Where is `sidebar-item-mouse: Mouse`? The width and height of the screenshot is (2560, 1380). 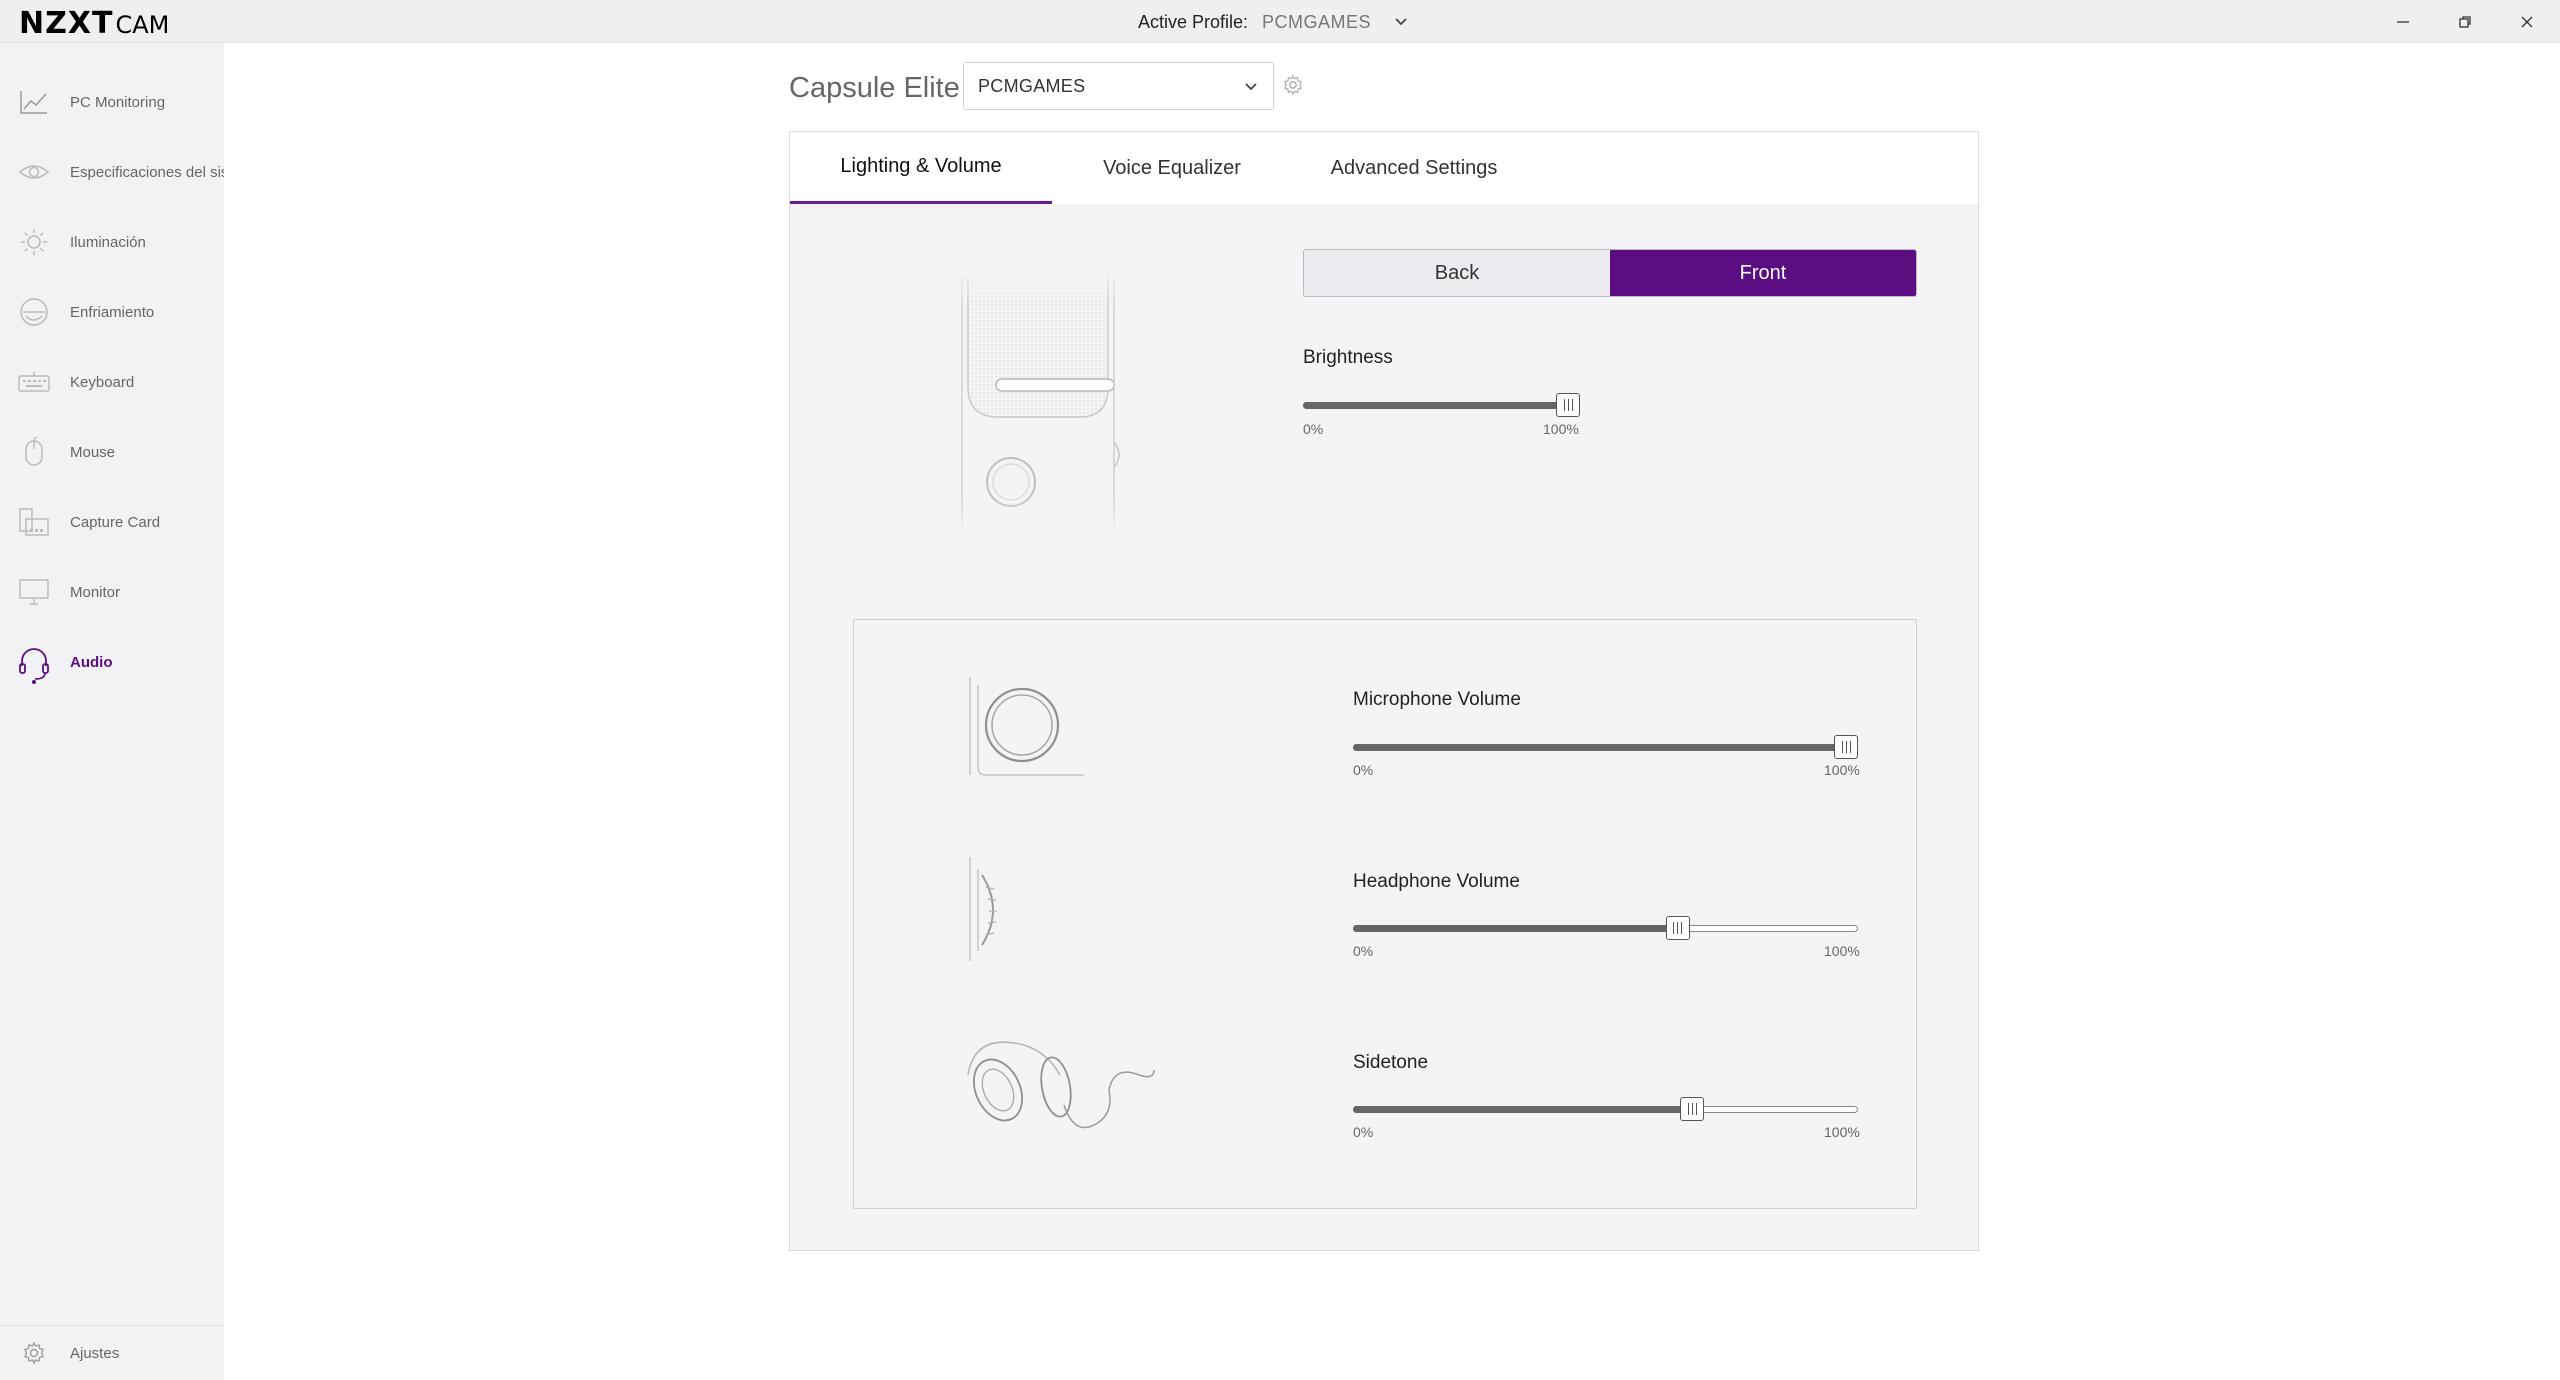
sidebar-item-mouse: Mouse is located at coordinates (112, 452).